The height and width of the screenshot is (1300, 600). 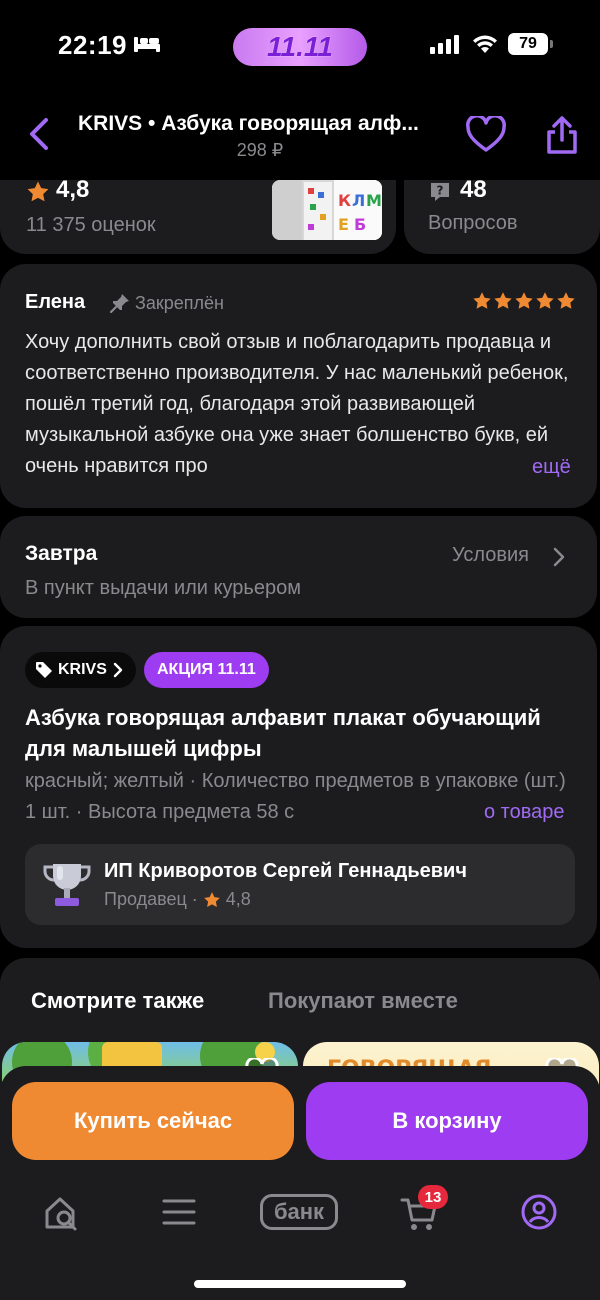 What do you see at coordinates (327, 210) in the screenshot?
I see `review-photo-thumbnail: К Л М Е Б` at bounding box center [327, 210].